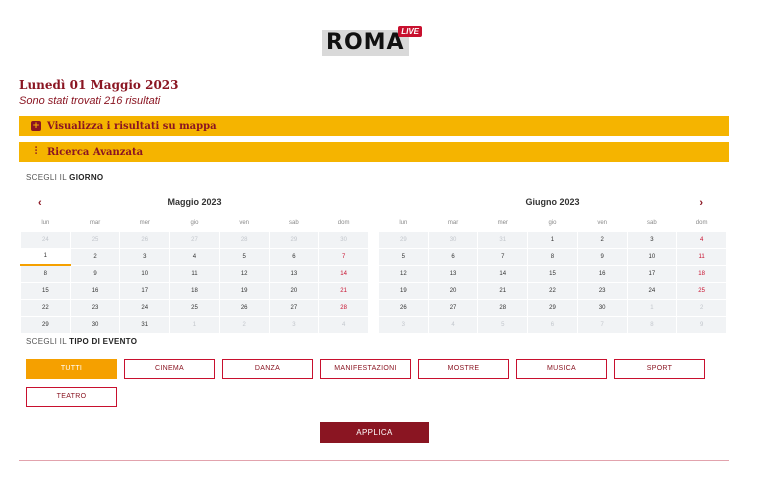 The height and width of the screenshot is (480, 770). I want to click on filter-tutti-button: TUTTI, so click(71, 369).